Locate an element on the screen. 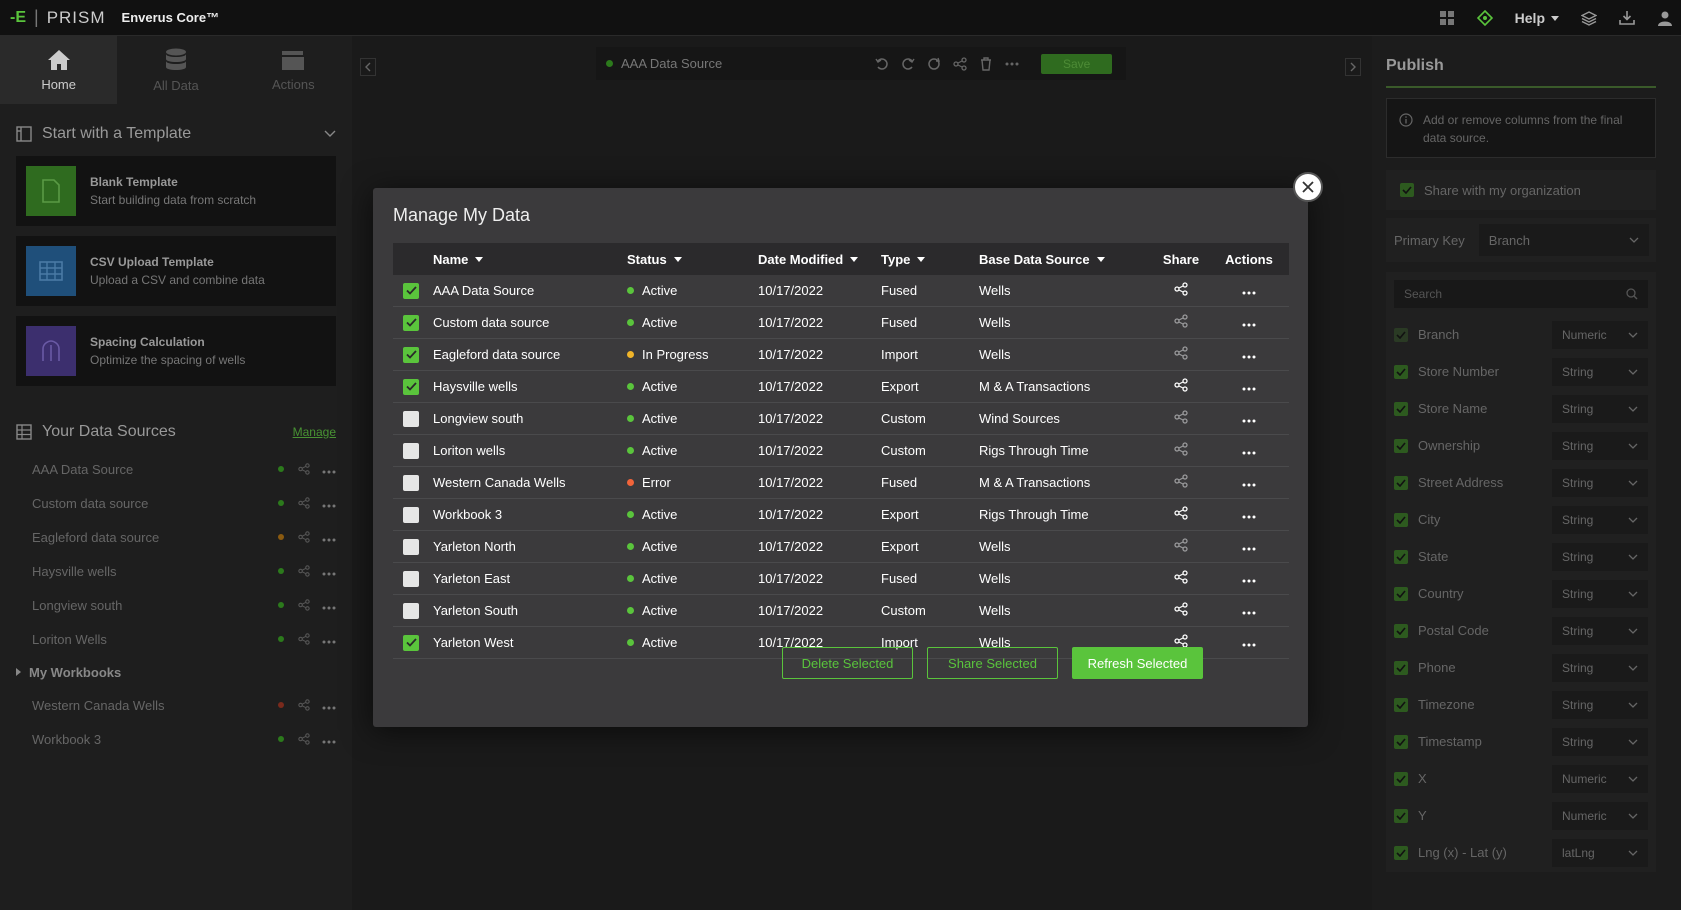  data-source-item: AAA Data Source is located at coordinates (176, 469).